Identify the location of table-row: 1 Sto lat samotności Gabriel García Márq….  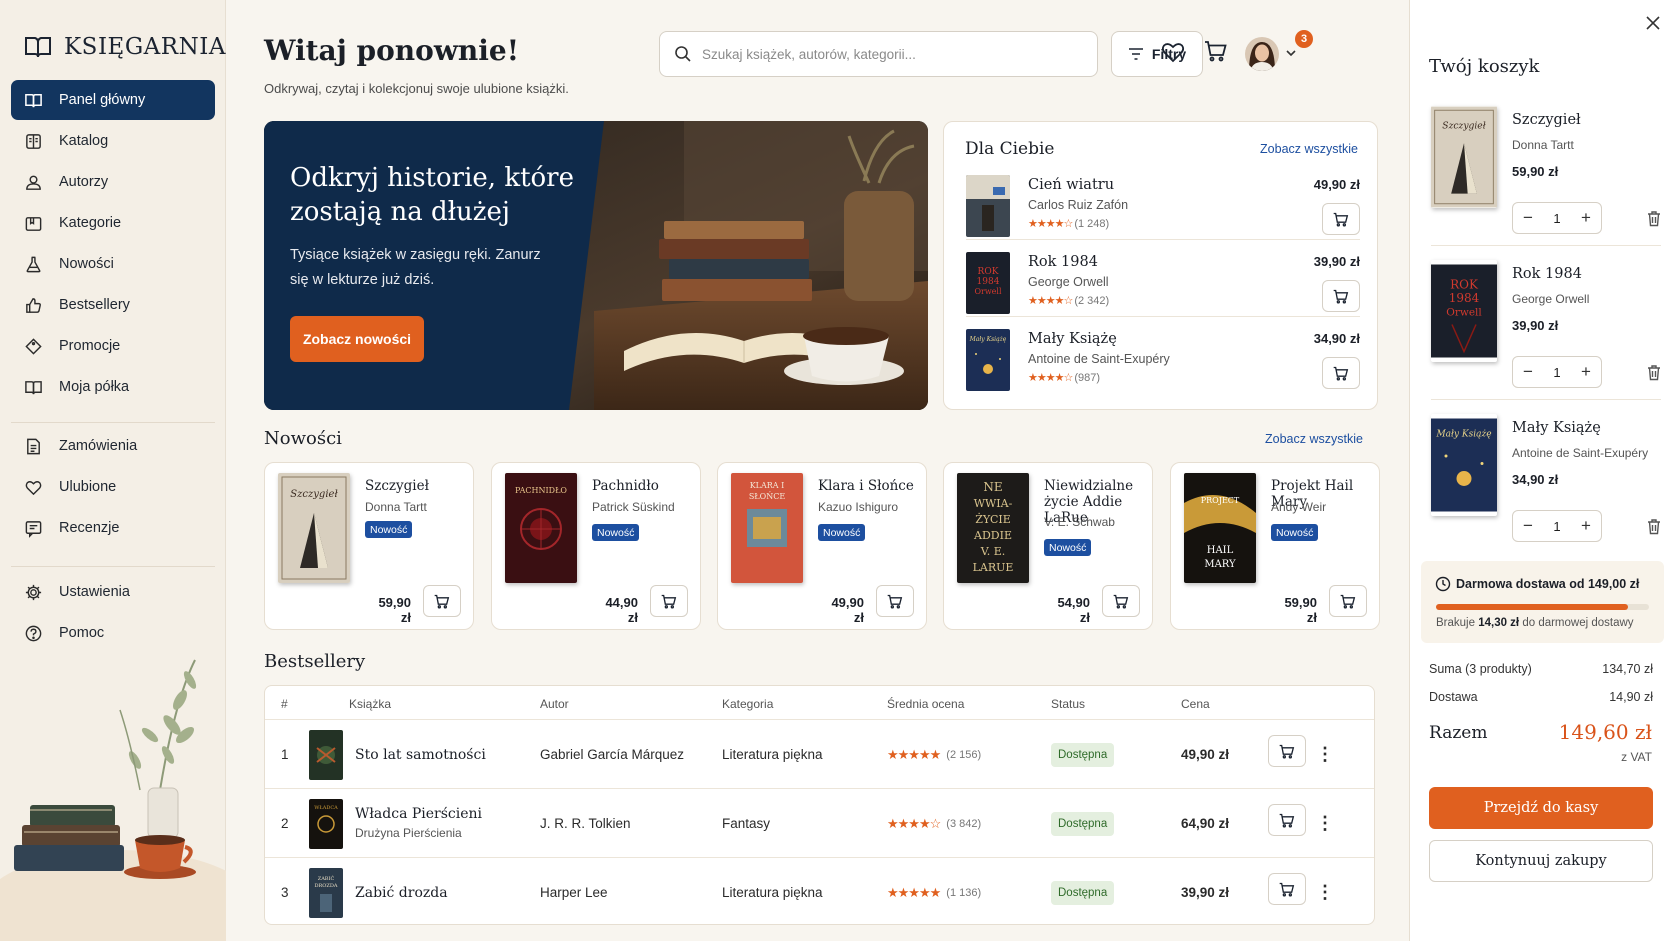
(819, 754).